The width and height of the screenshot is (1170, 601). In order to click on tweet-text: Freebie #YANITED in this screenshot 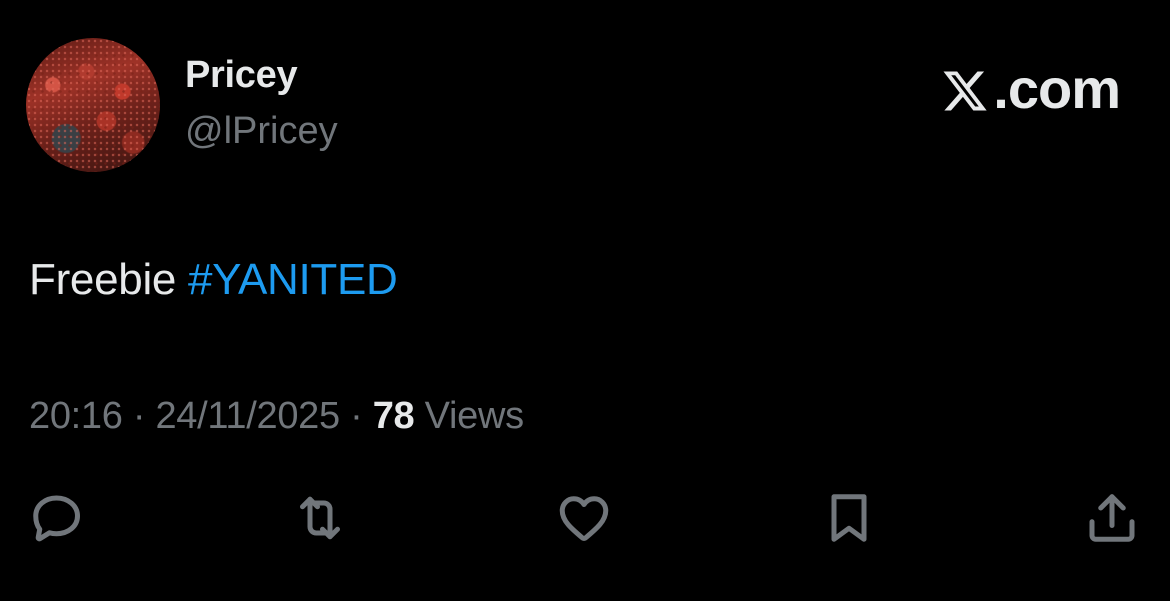, I will do `click(213, 280)`.